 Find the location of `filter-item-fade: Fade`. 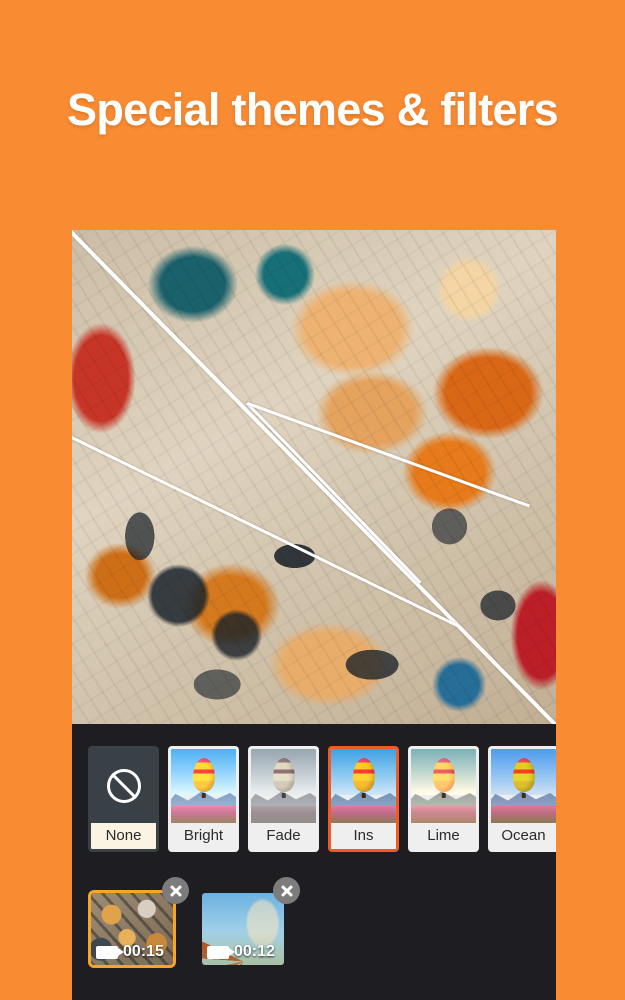

filter-item-fade: Fade is located at coordinates (283, 799).